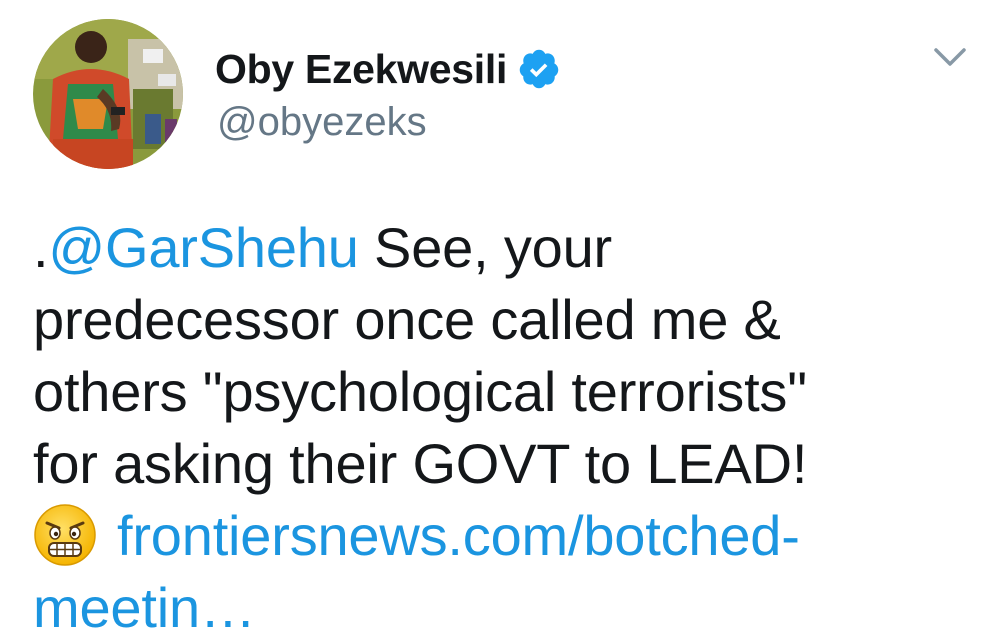 The image size is (1000, 644). I want to click on chevron-down-icon, so click(950, 57).